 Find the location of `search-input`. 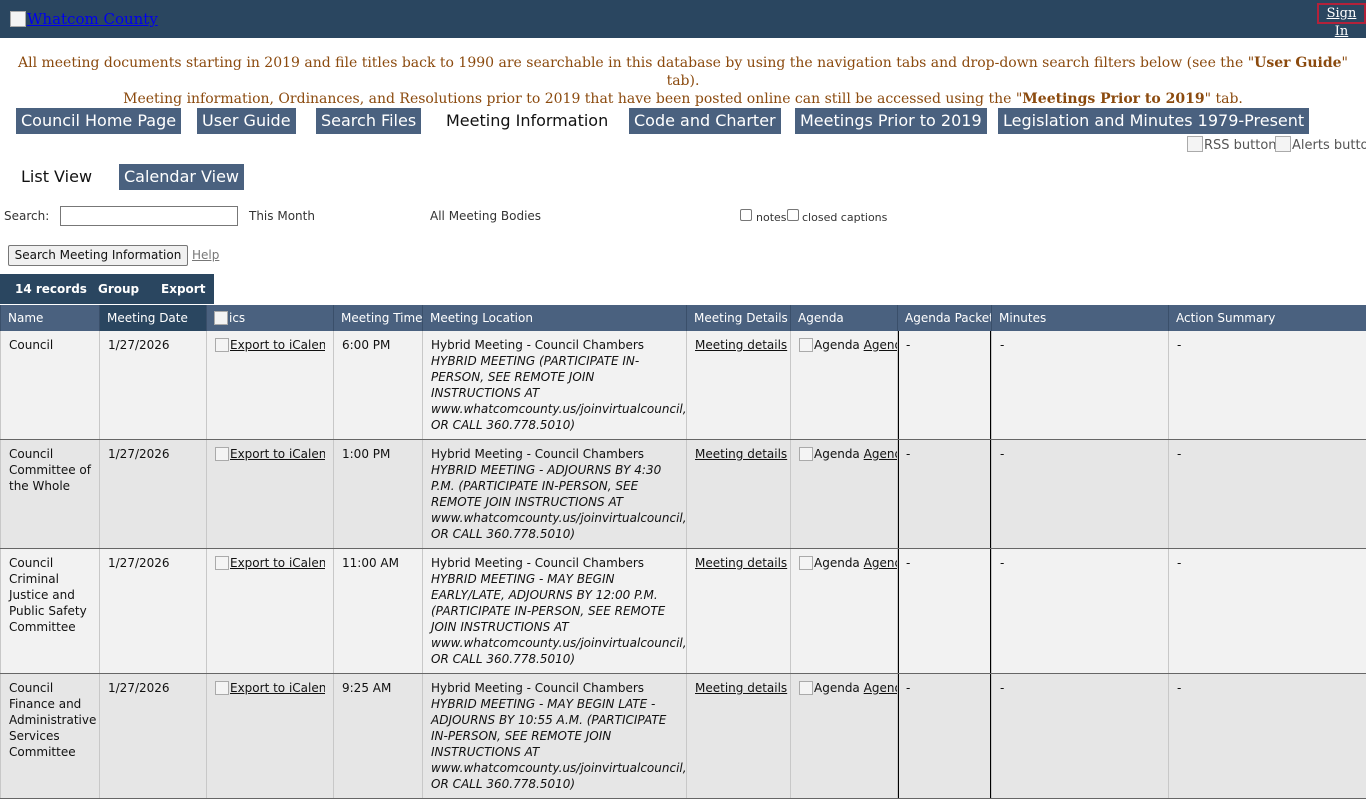

search-input is located at coordinates (149, 216).